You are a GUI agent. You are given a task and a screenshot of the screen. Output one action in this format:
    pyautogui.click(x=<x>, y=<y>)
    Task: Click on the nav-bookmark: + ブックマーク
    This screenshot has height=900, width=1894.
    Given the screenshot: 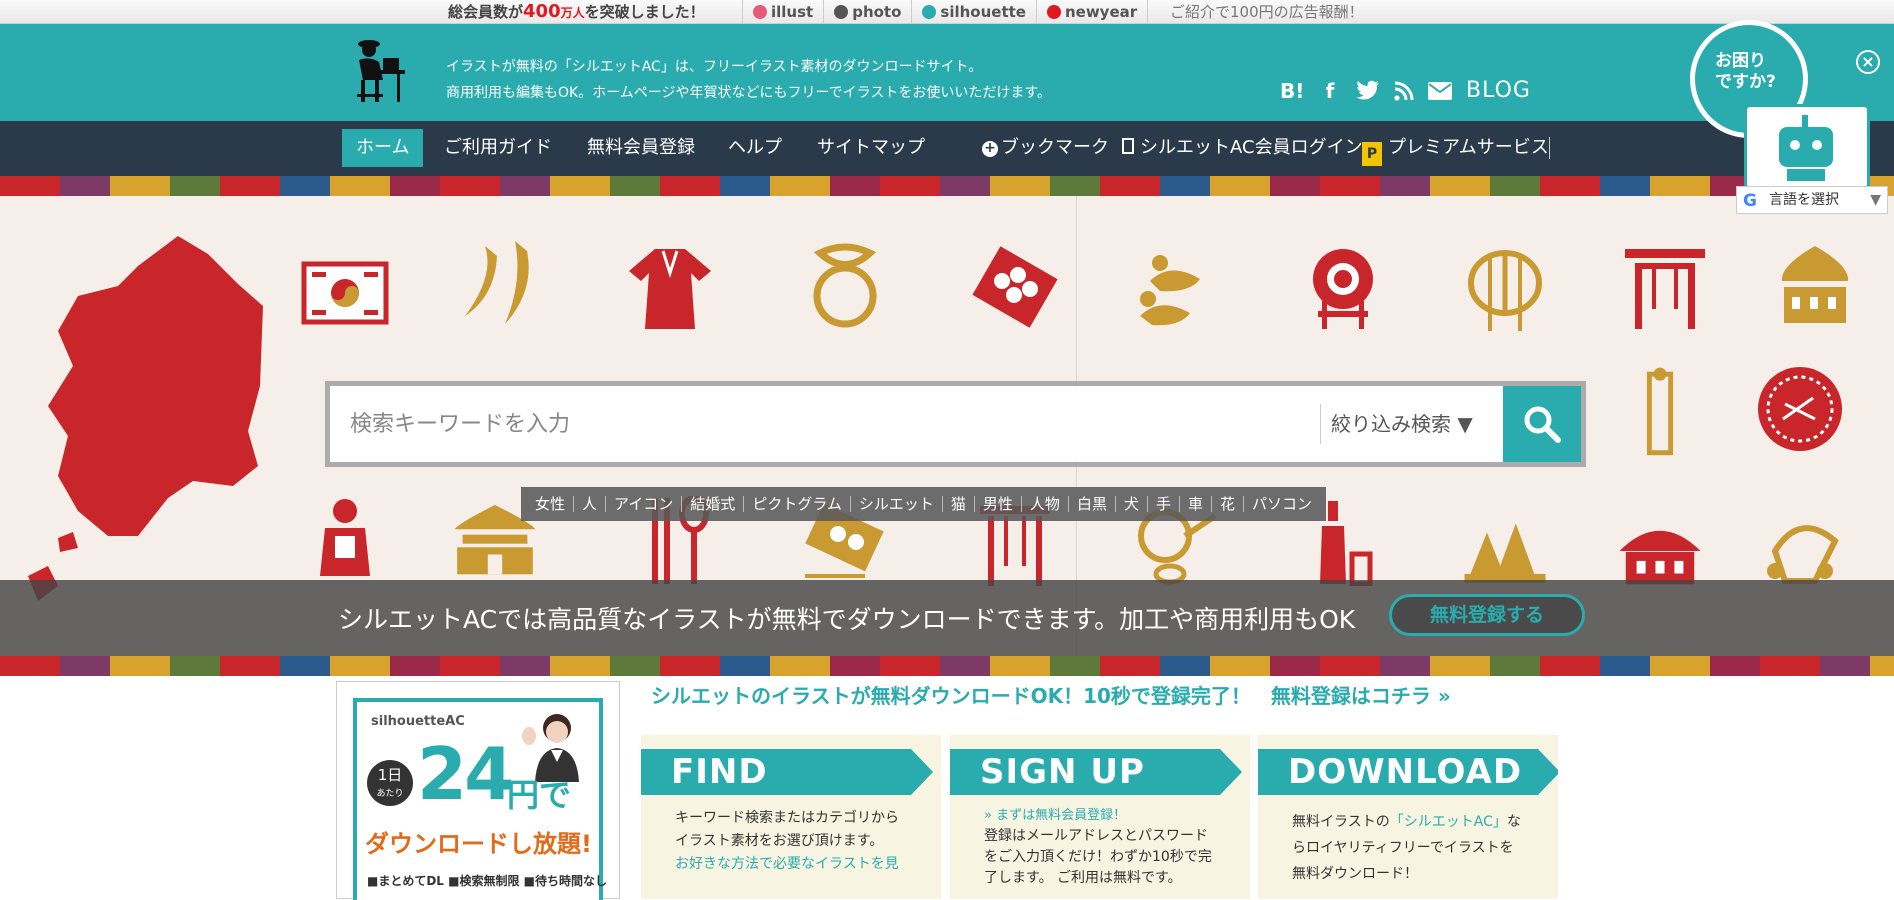 What is the action you would take?
    pyautogui.click(x=1045, y=148)
    